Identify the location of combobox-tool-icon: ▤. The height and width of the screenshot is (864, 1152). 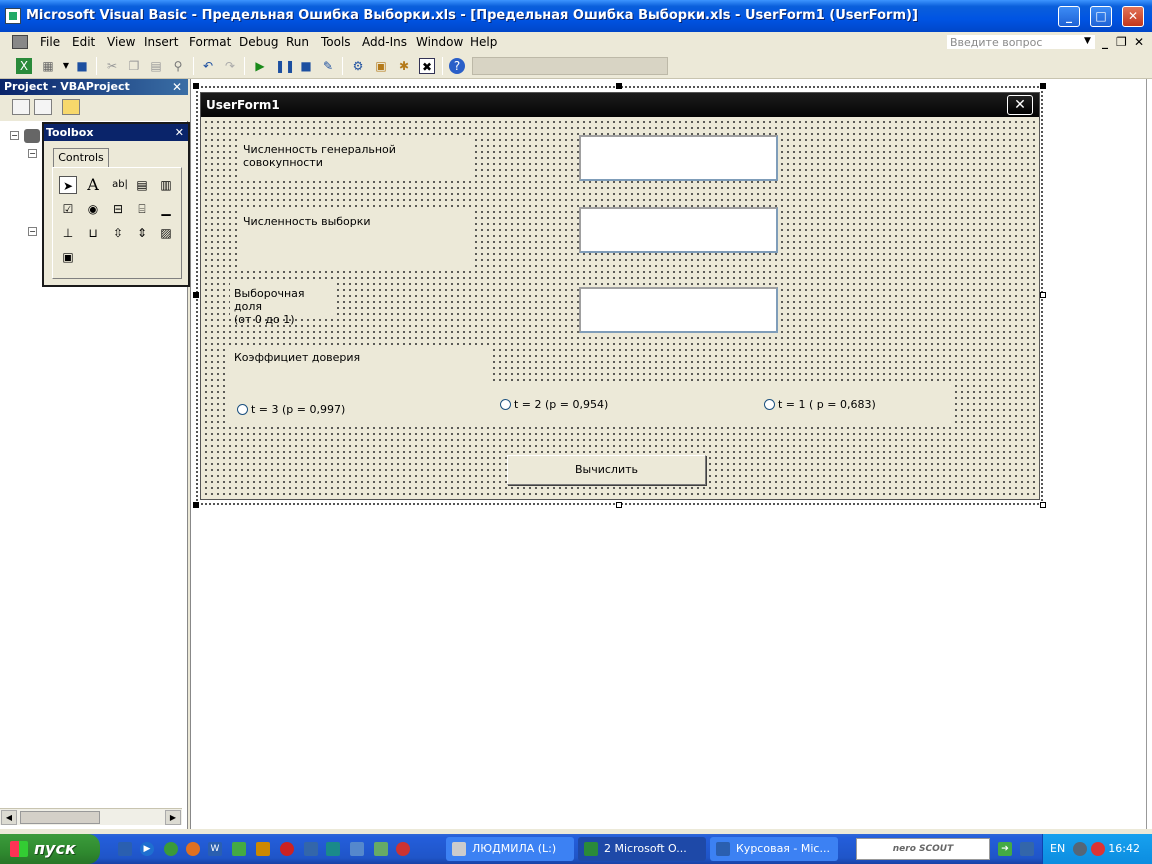
(142, 185).